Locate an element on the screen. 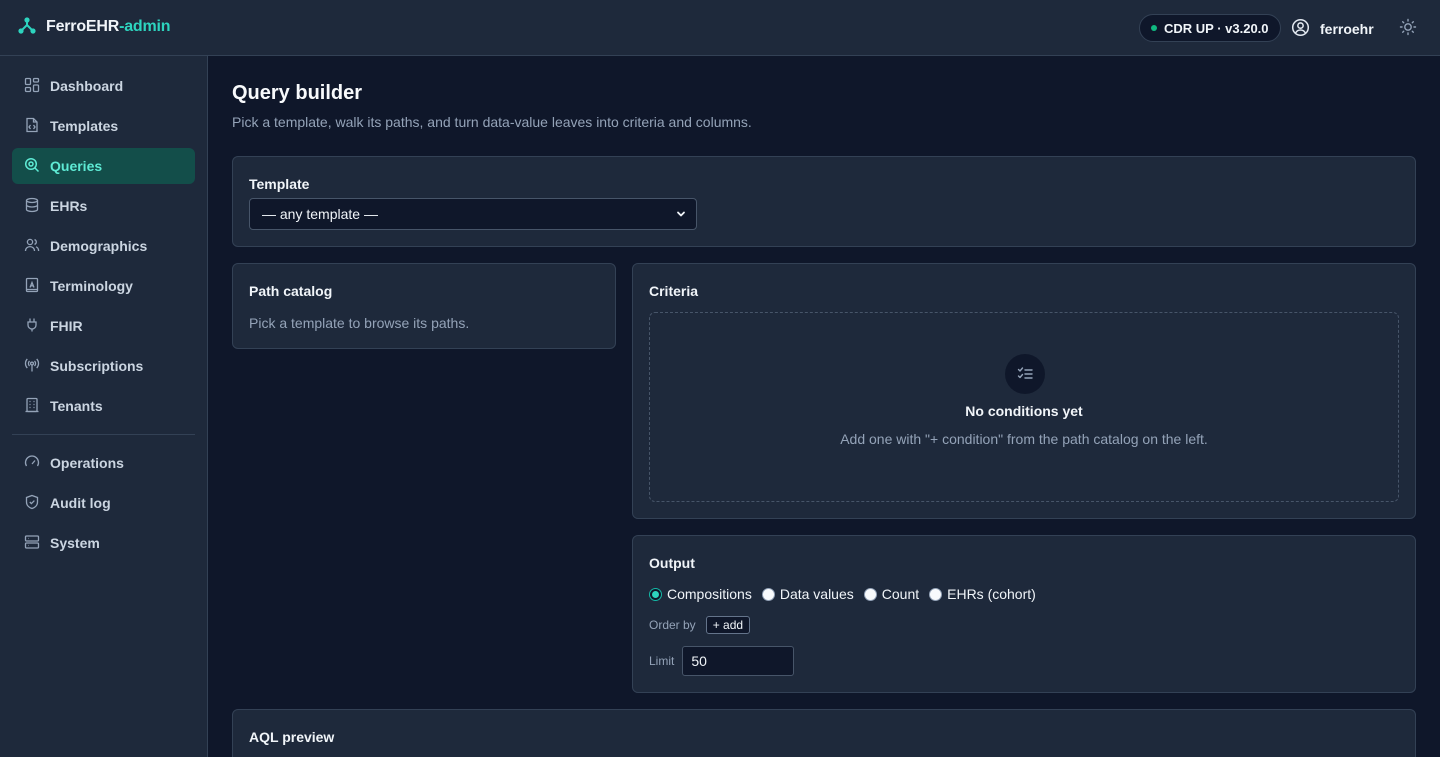 The width and height of the screenshot is (1440, 757). sidebar-item-tenants: Tenants is located at coordinates (103, 406).